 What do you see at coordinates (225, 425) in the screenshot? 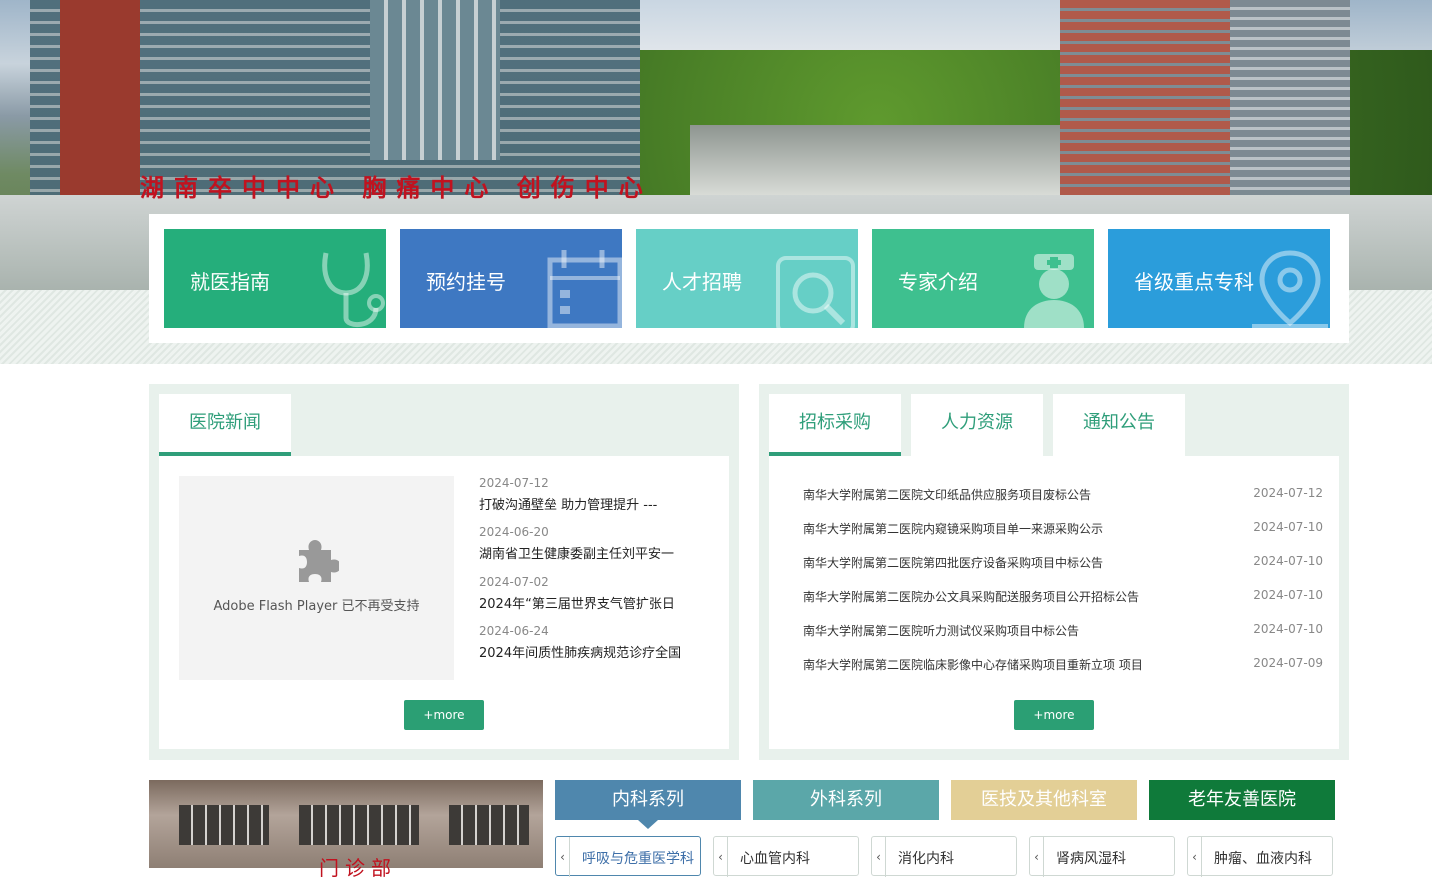
I see `tab-hospital-news: 医院新闻` at bounding box center [225, 425].